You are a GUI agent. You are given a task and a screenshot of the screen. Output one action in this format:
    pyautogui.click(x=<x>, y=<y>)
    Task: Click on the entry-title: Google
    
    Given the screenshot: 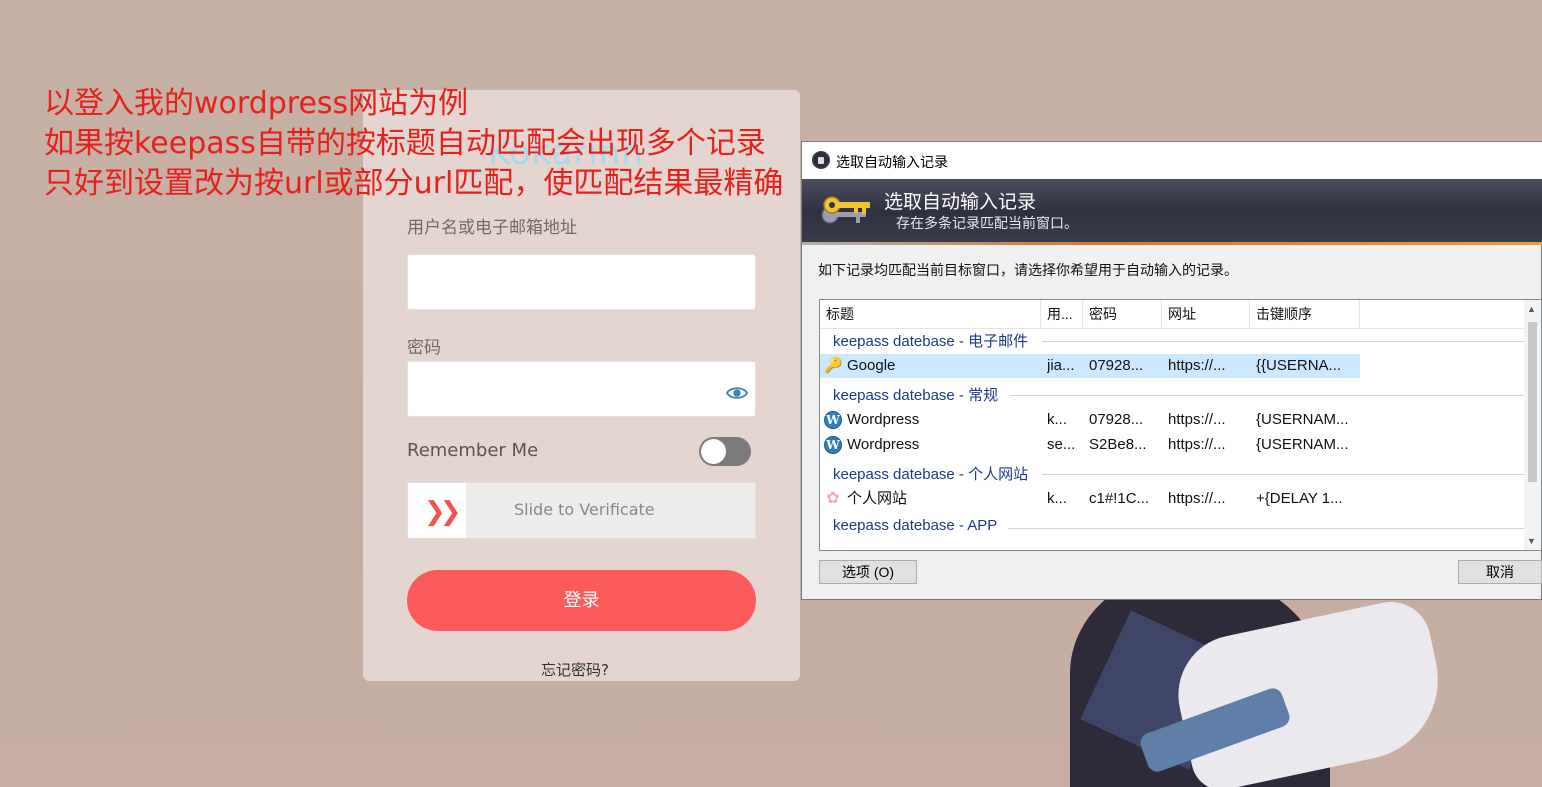 What is the action you would take?
    pyautogui.click(x=871, y=365)
    